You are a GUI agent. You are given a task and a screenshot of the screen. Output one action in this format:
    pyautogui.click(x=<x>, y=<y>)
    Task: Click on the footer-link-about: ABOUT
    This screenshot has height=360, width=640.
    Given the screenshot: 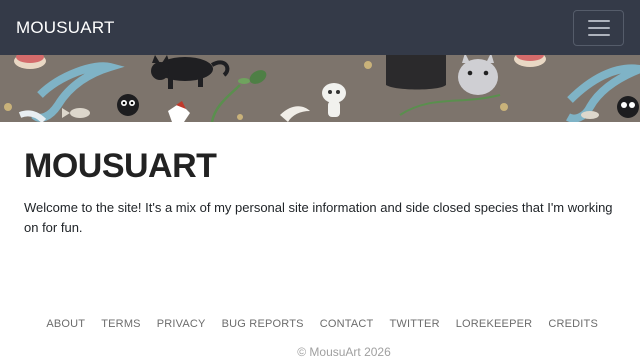 What is the action you would take?
    pyautogui.click(x=65, y=324)
    